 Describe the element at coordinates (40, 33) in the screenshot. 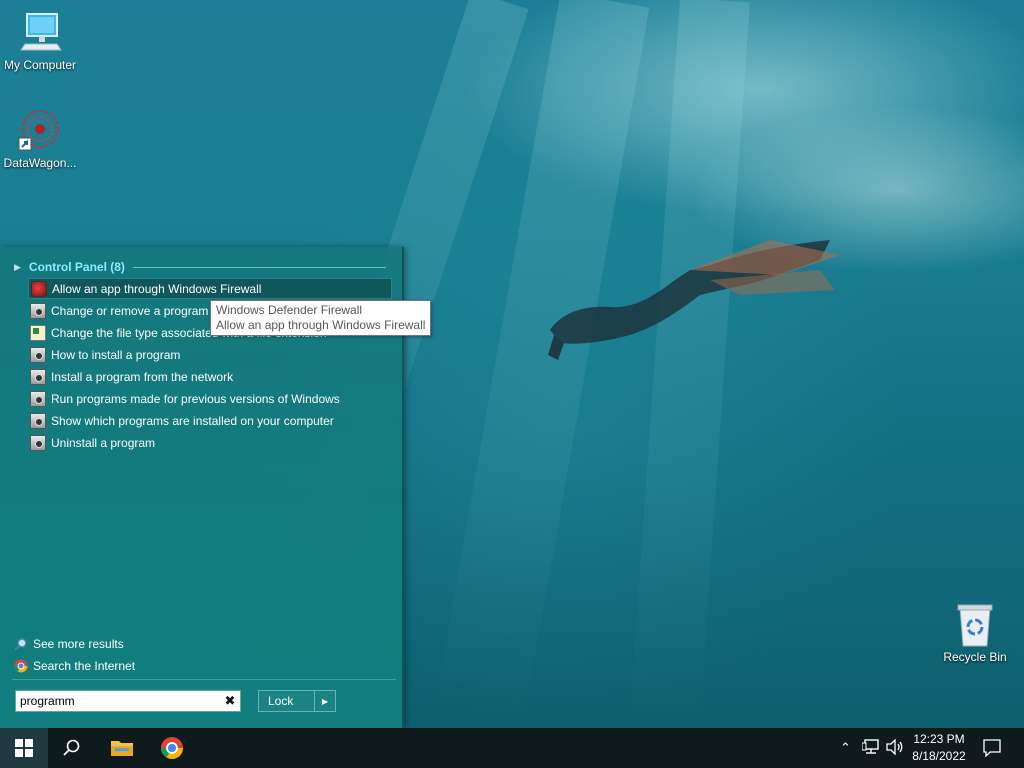

I see `computer-icon` at that location.